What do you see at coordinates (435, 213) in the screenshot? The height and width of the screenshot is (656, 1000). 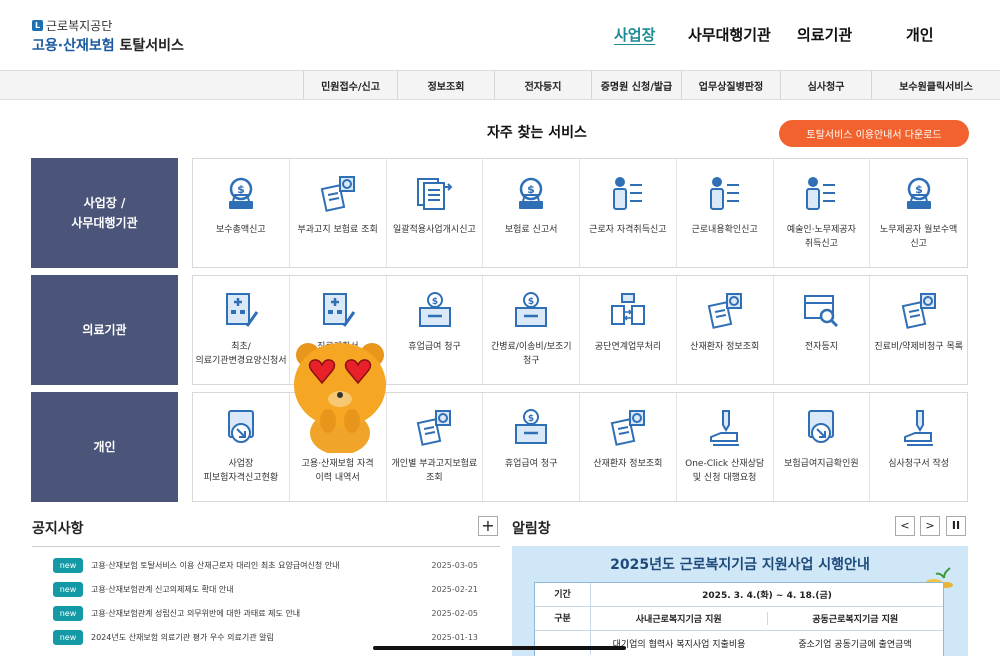 I see `service-item: 일괄적용사업개시신고` at bounding box center [435, 213].